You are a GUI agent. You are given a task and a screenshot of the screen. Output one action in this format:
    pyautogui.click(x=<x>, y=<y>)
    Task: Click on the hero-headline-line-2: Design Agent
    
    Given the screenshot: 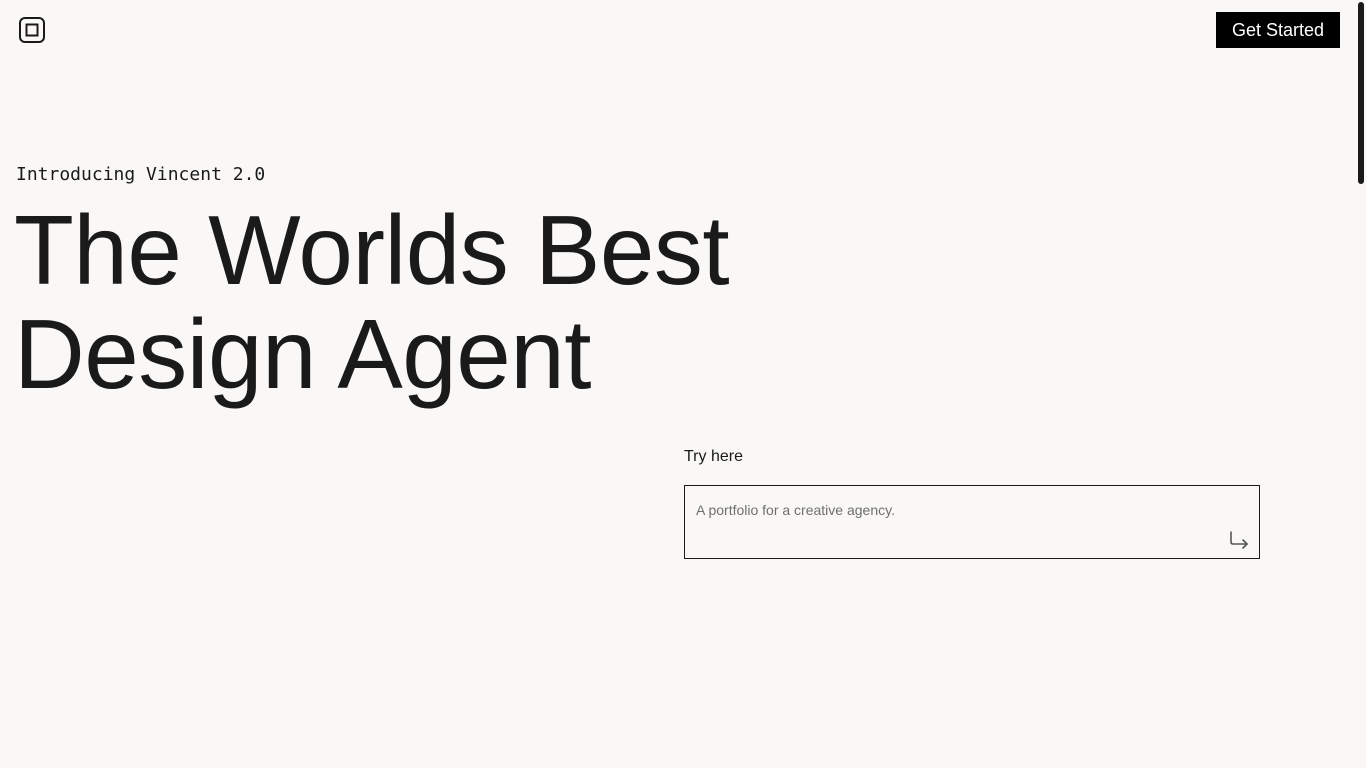 What is the action you would take?
    pyautogui.click(x=302, y=354)
    